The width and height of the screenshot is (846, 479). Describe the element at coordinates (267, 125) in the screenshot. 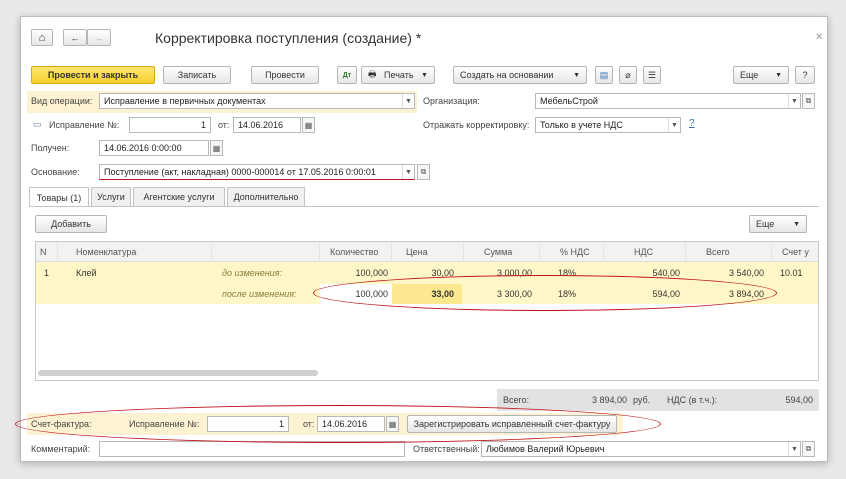

I see `correction-date-input: 14.06.2016` at that location.